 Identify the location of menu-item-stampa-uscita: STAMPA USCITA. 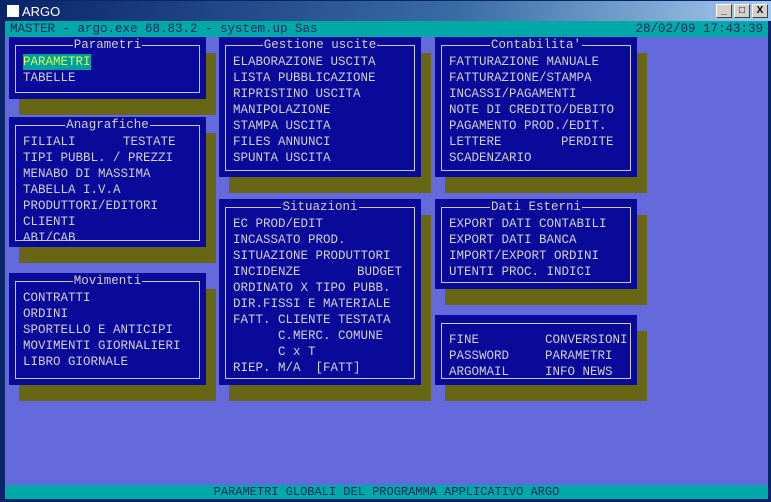
(282, 126).